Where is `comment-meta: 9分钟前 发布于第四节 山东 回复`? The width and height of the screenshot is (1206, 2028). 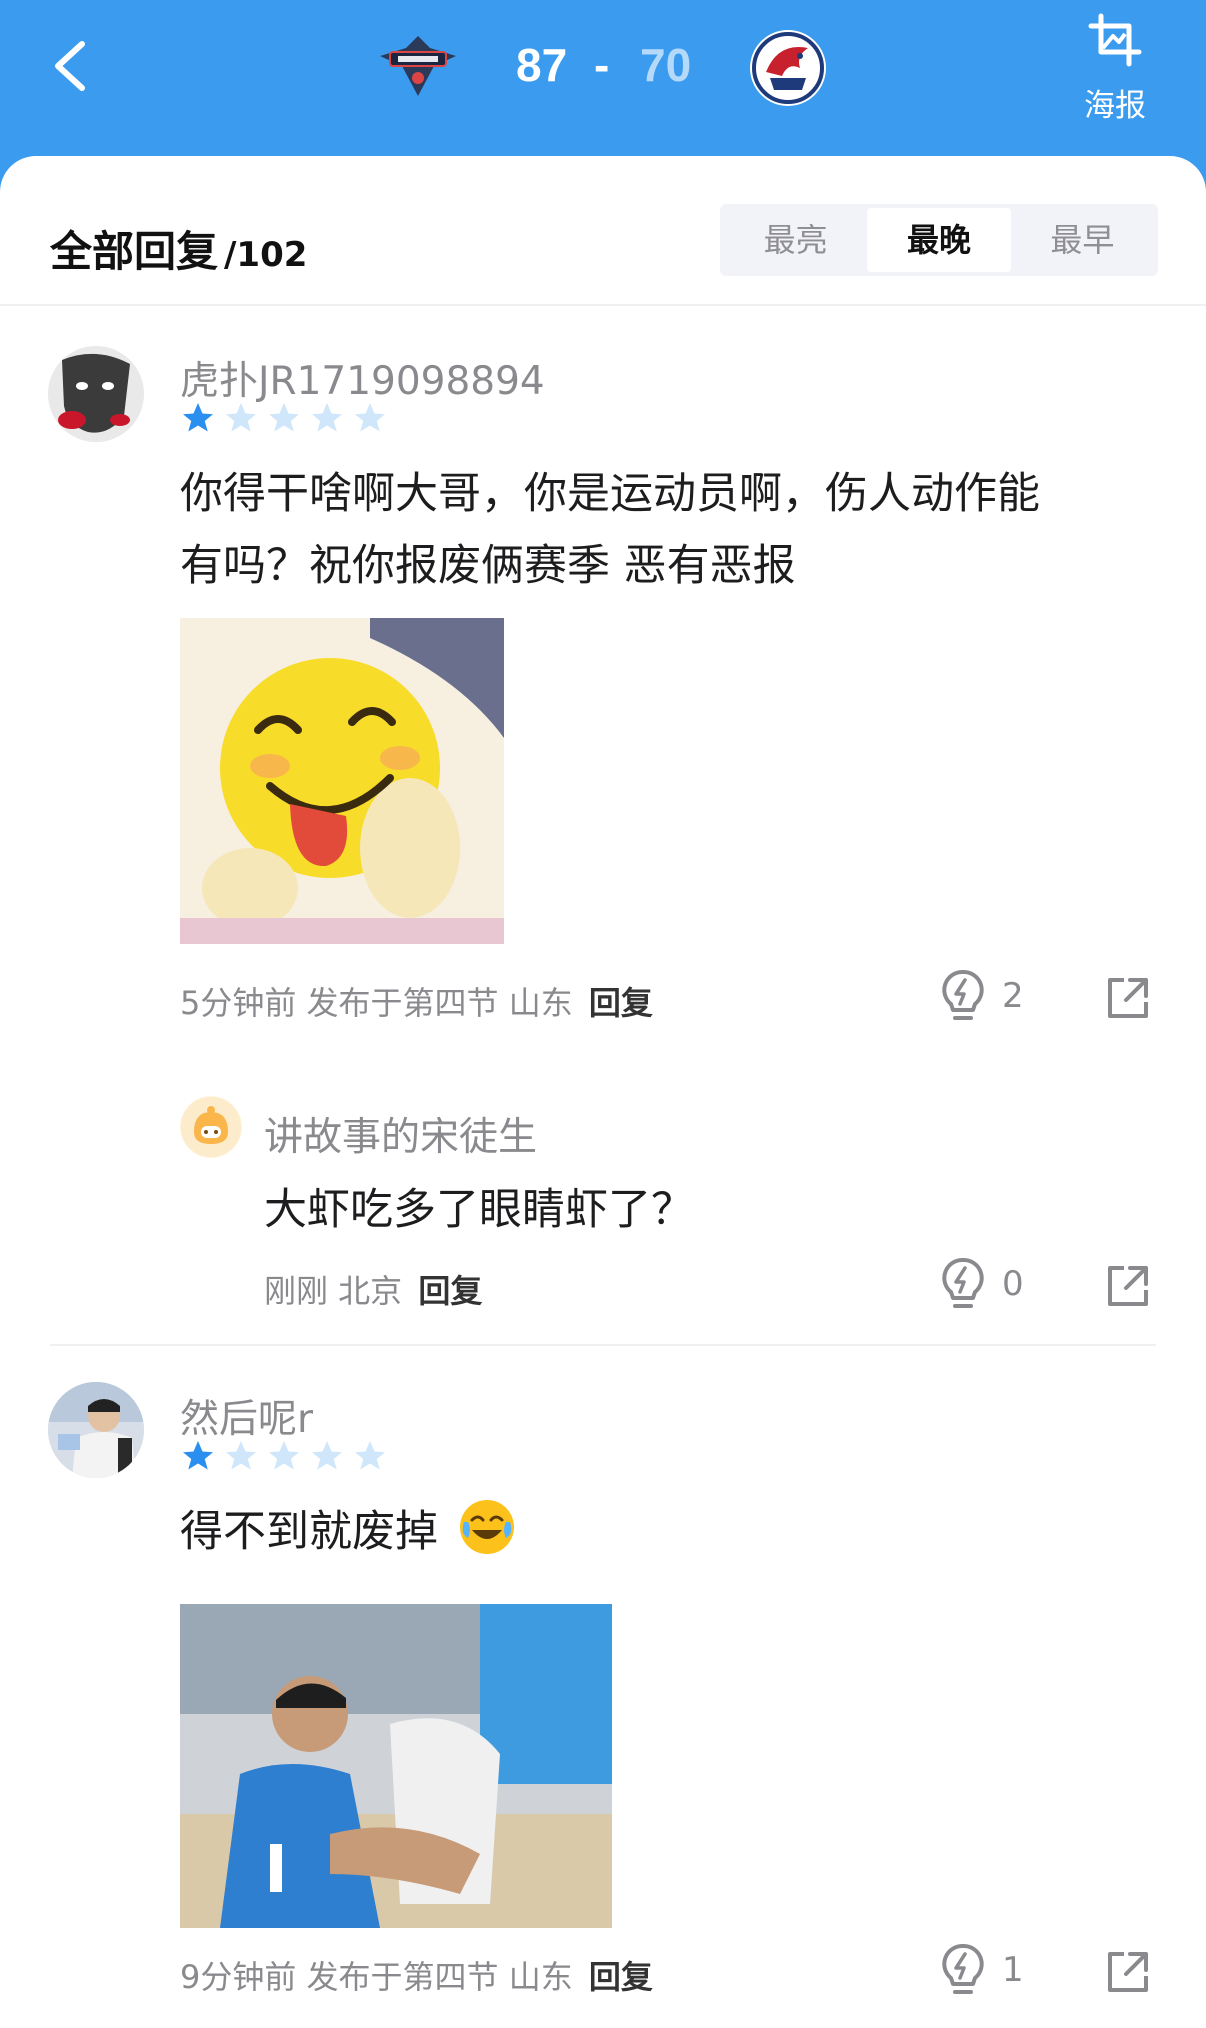
comment-meta: 9分钟前 发布于第四节 山东 回复 is located at coordinates (416, 1975).